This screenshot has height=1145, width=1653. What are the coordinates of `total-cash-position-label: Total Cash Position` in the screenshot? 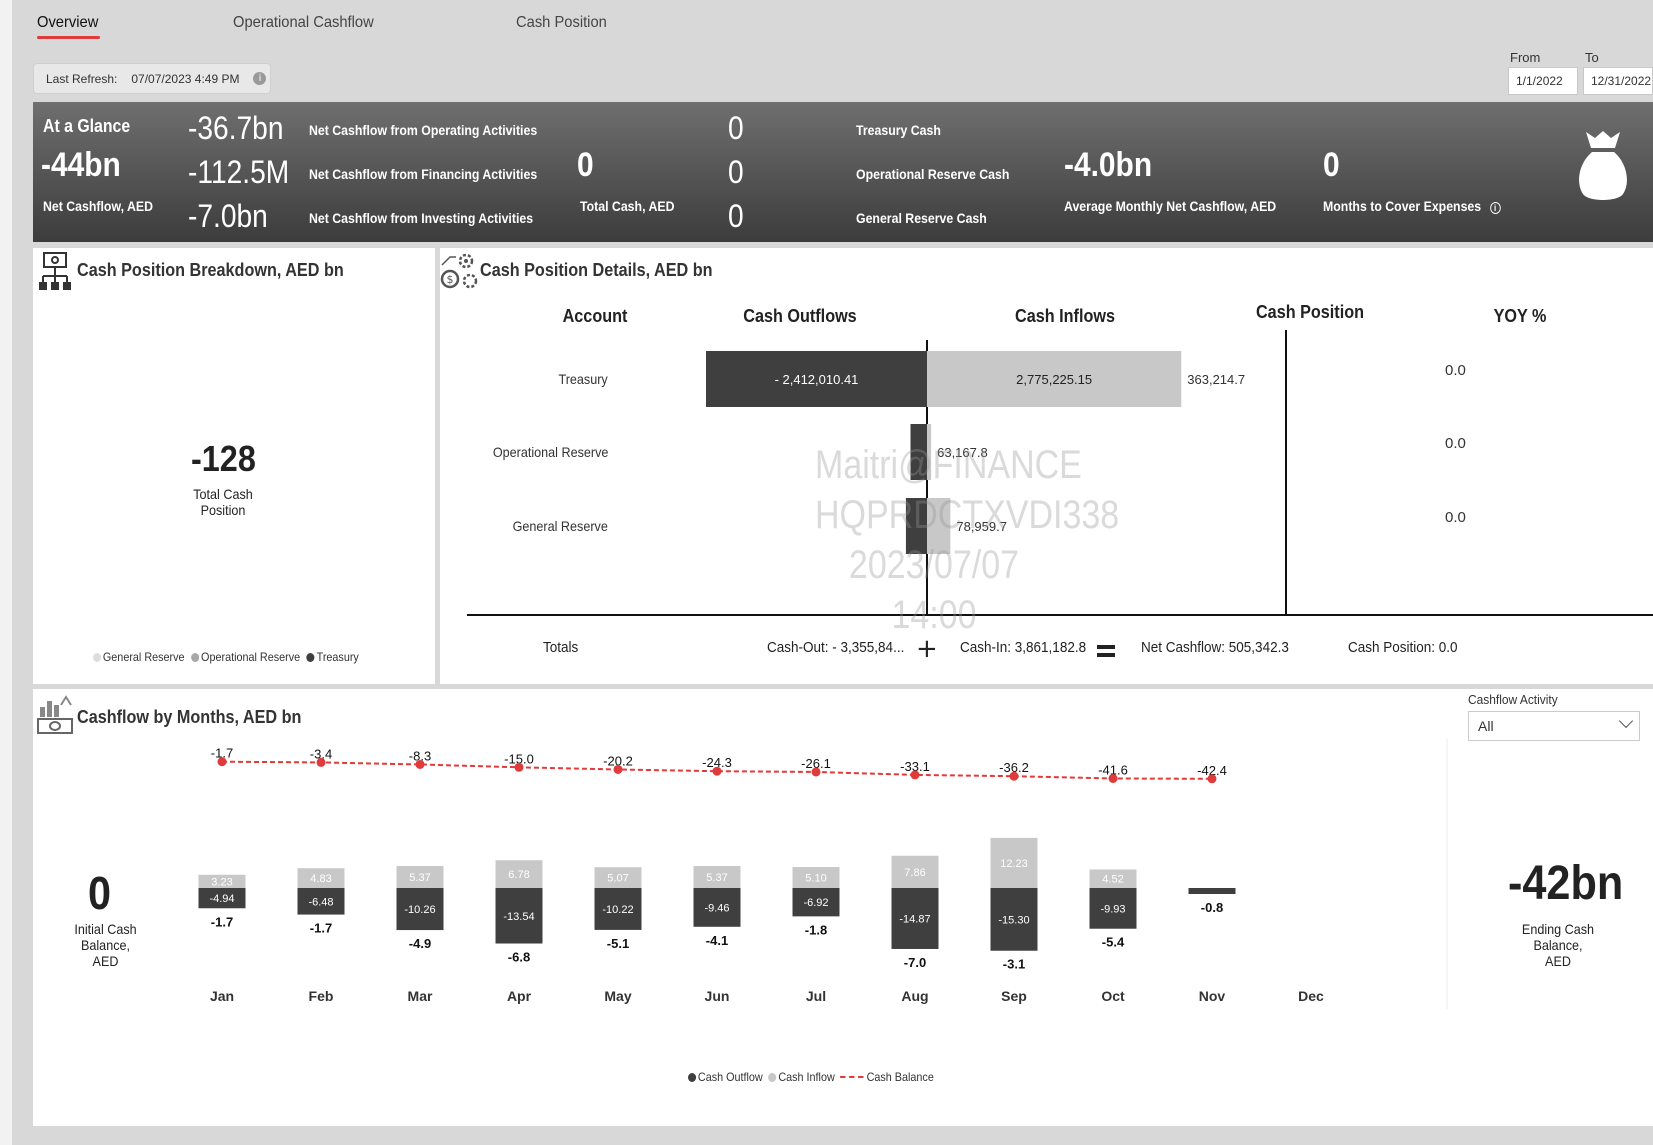 It's located at (223, 502).